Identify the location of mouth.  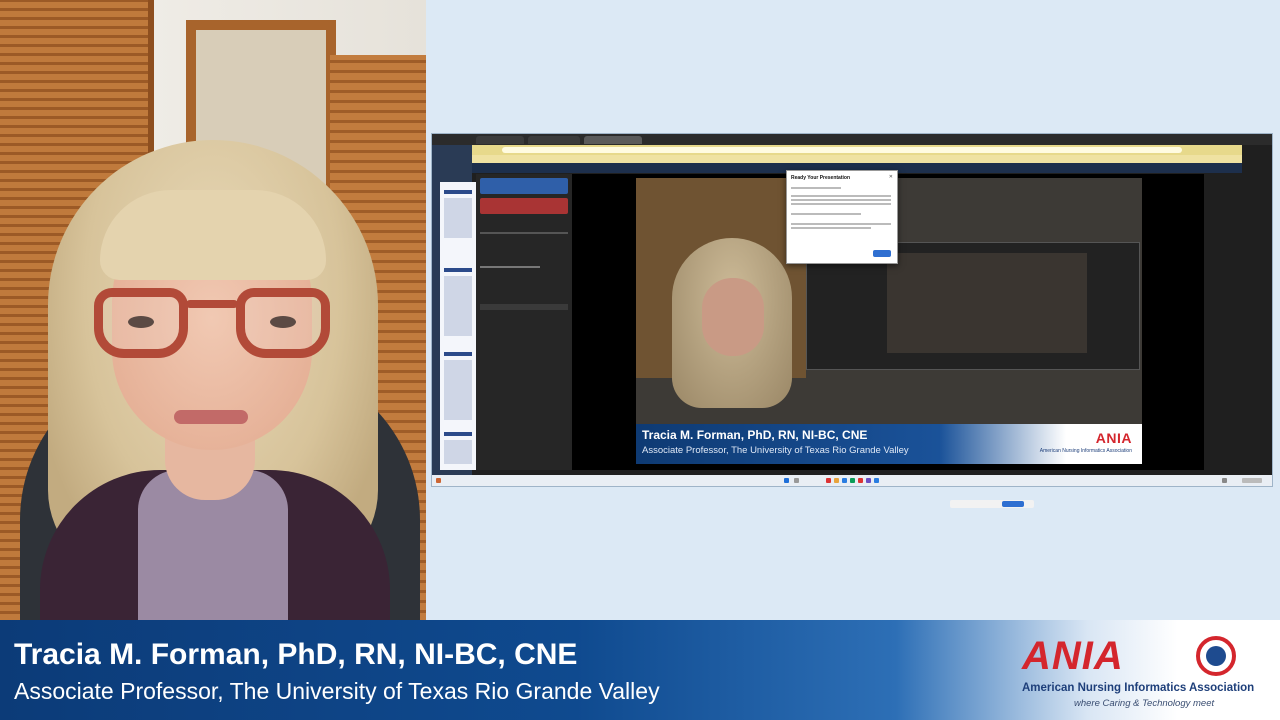
(211, 417).